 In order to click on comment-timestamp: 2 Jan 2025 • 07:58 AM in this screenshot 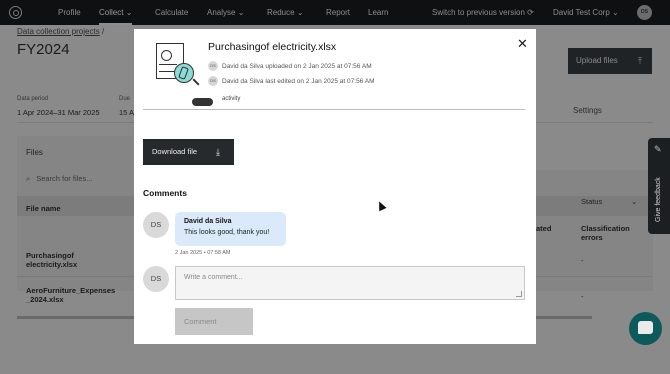, I will do `click(203, 253)`.